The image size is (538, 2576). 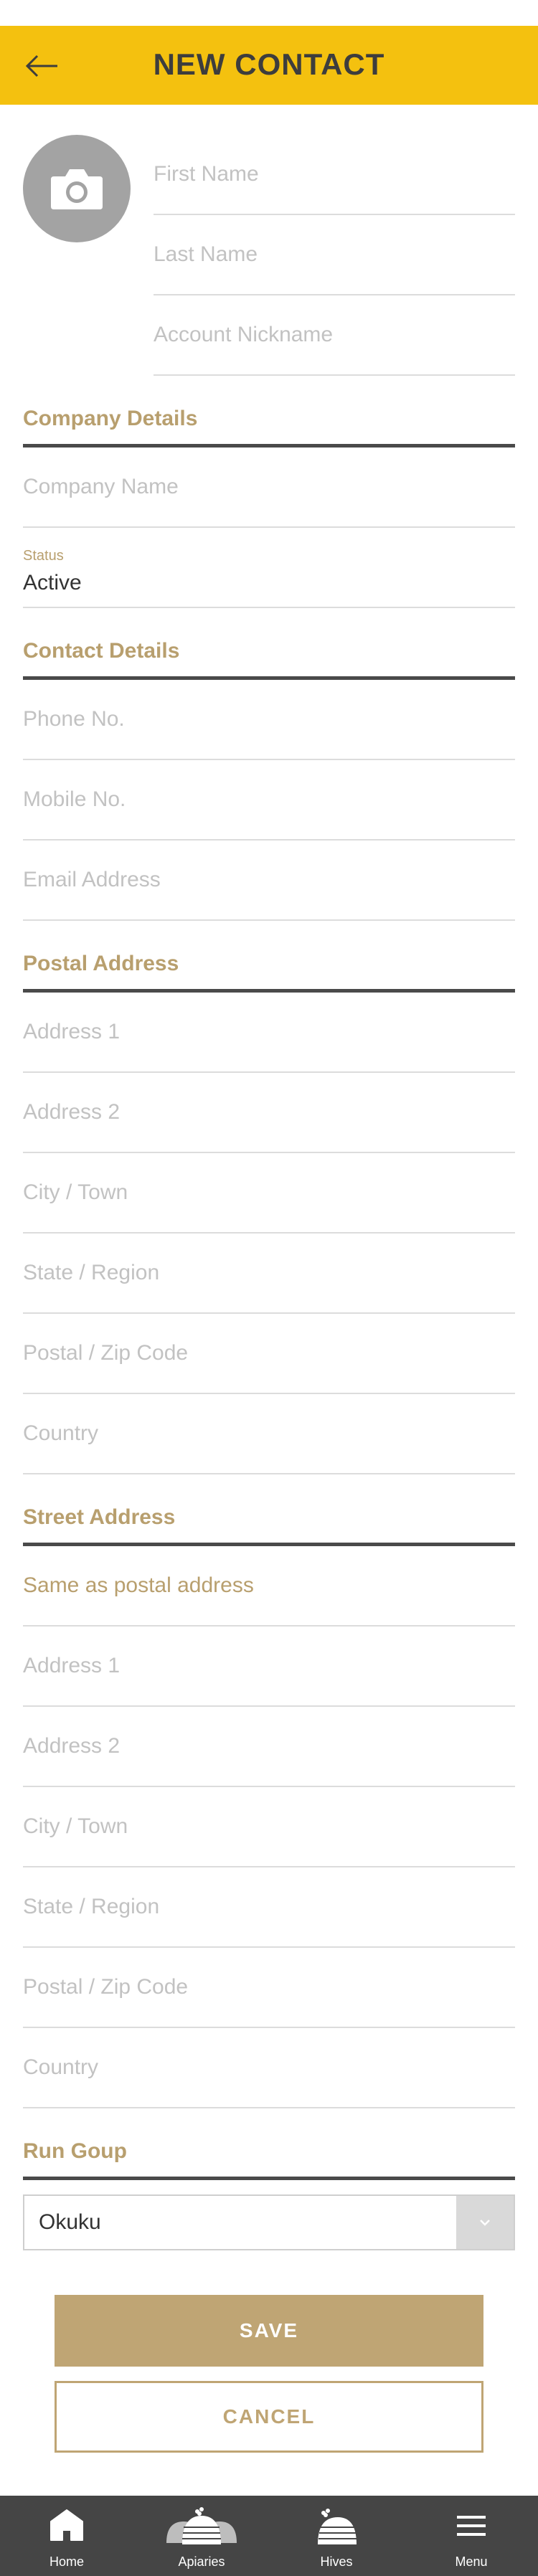 I want to click on street-address2-field: Address 2, so click(x=269, y=1747).